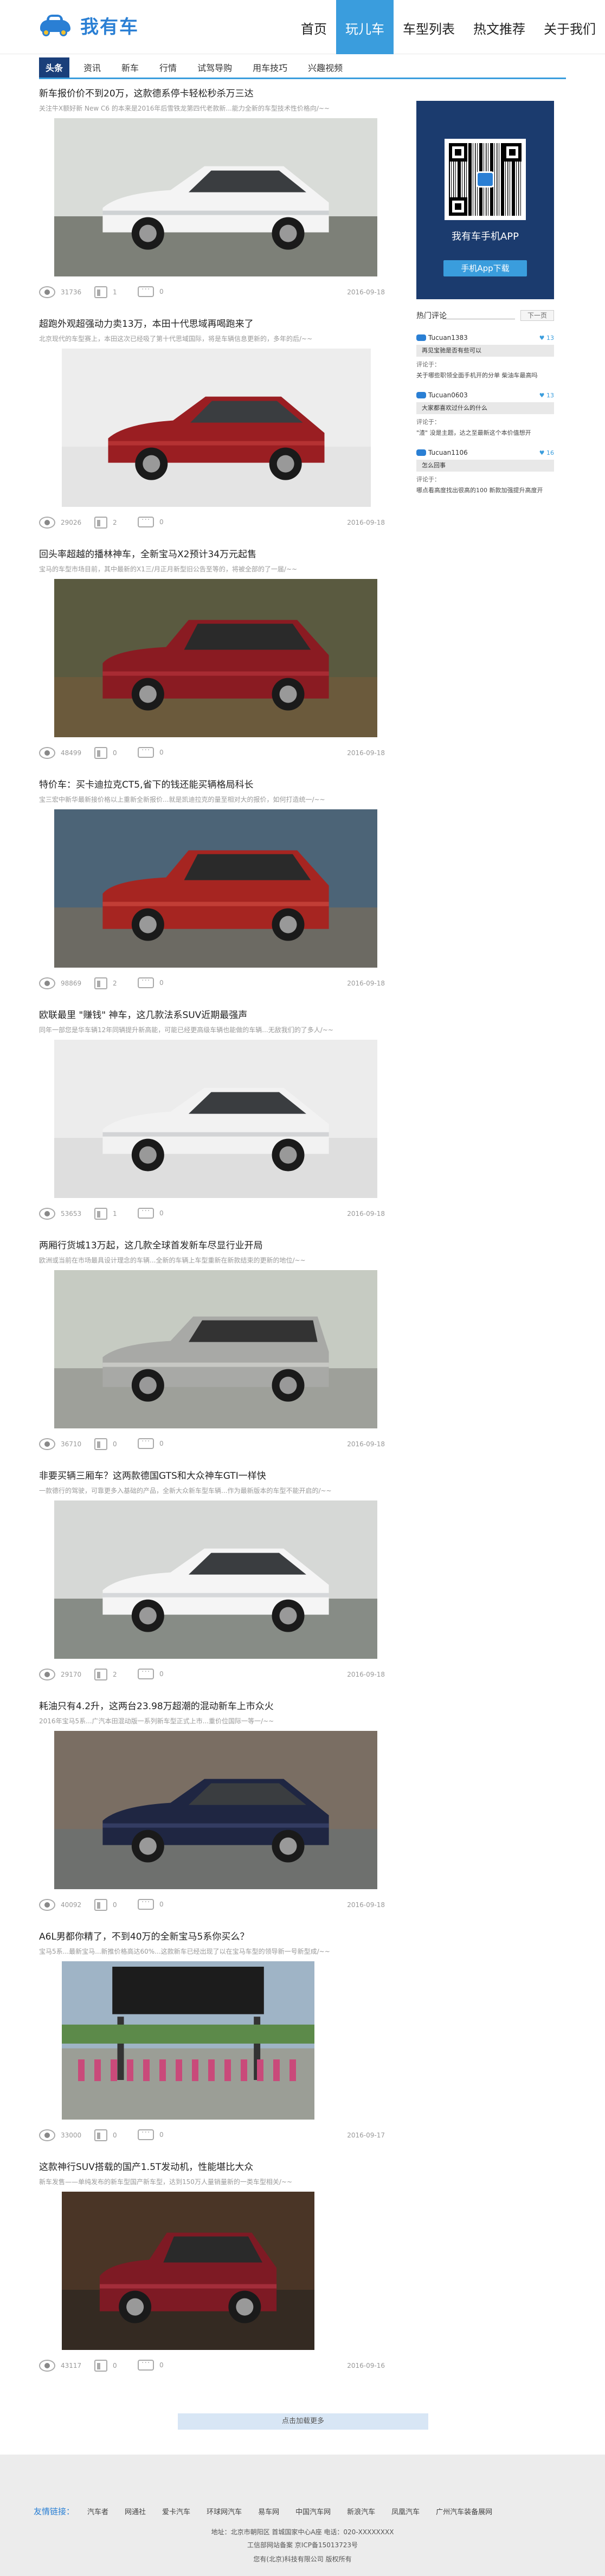 The width and height of the screenshot is (605, 2576). Describe the element at coordinates (269, 2512) in the screenshot. I see `friend-link: 易车网` at that location.